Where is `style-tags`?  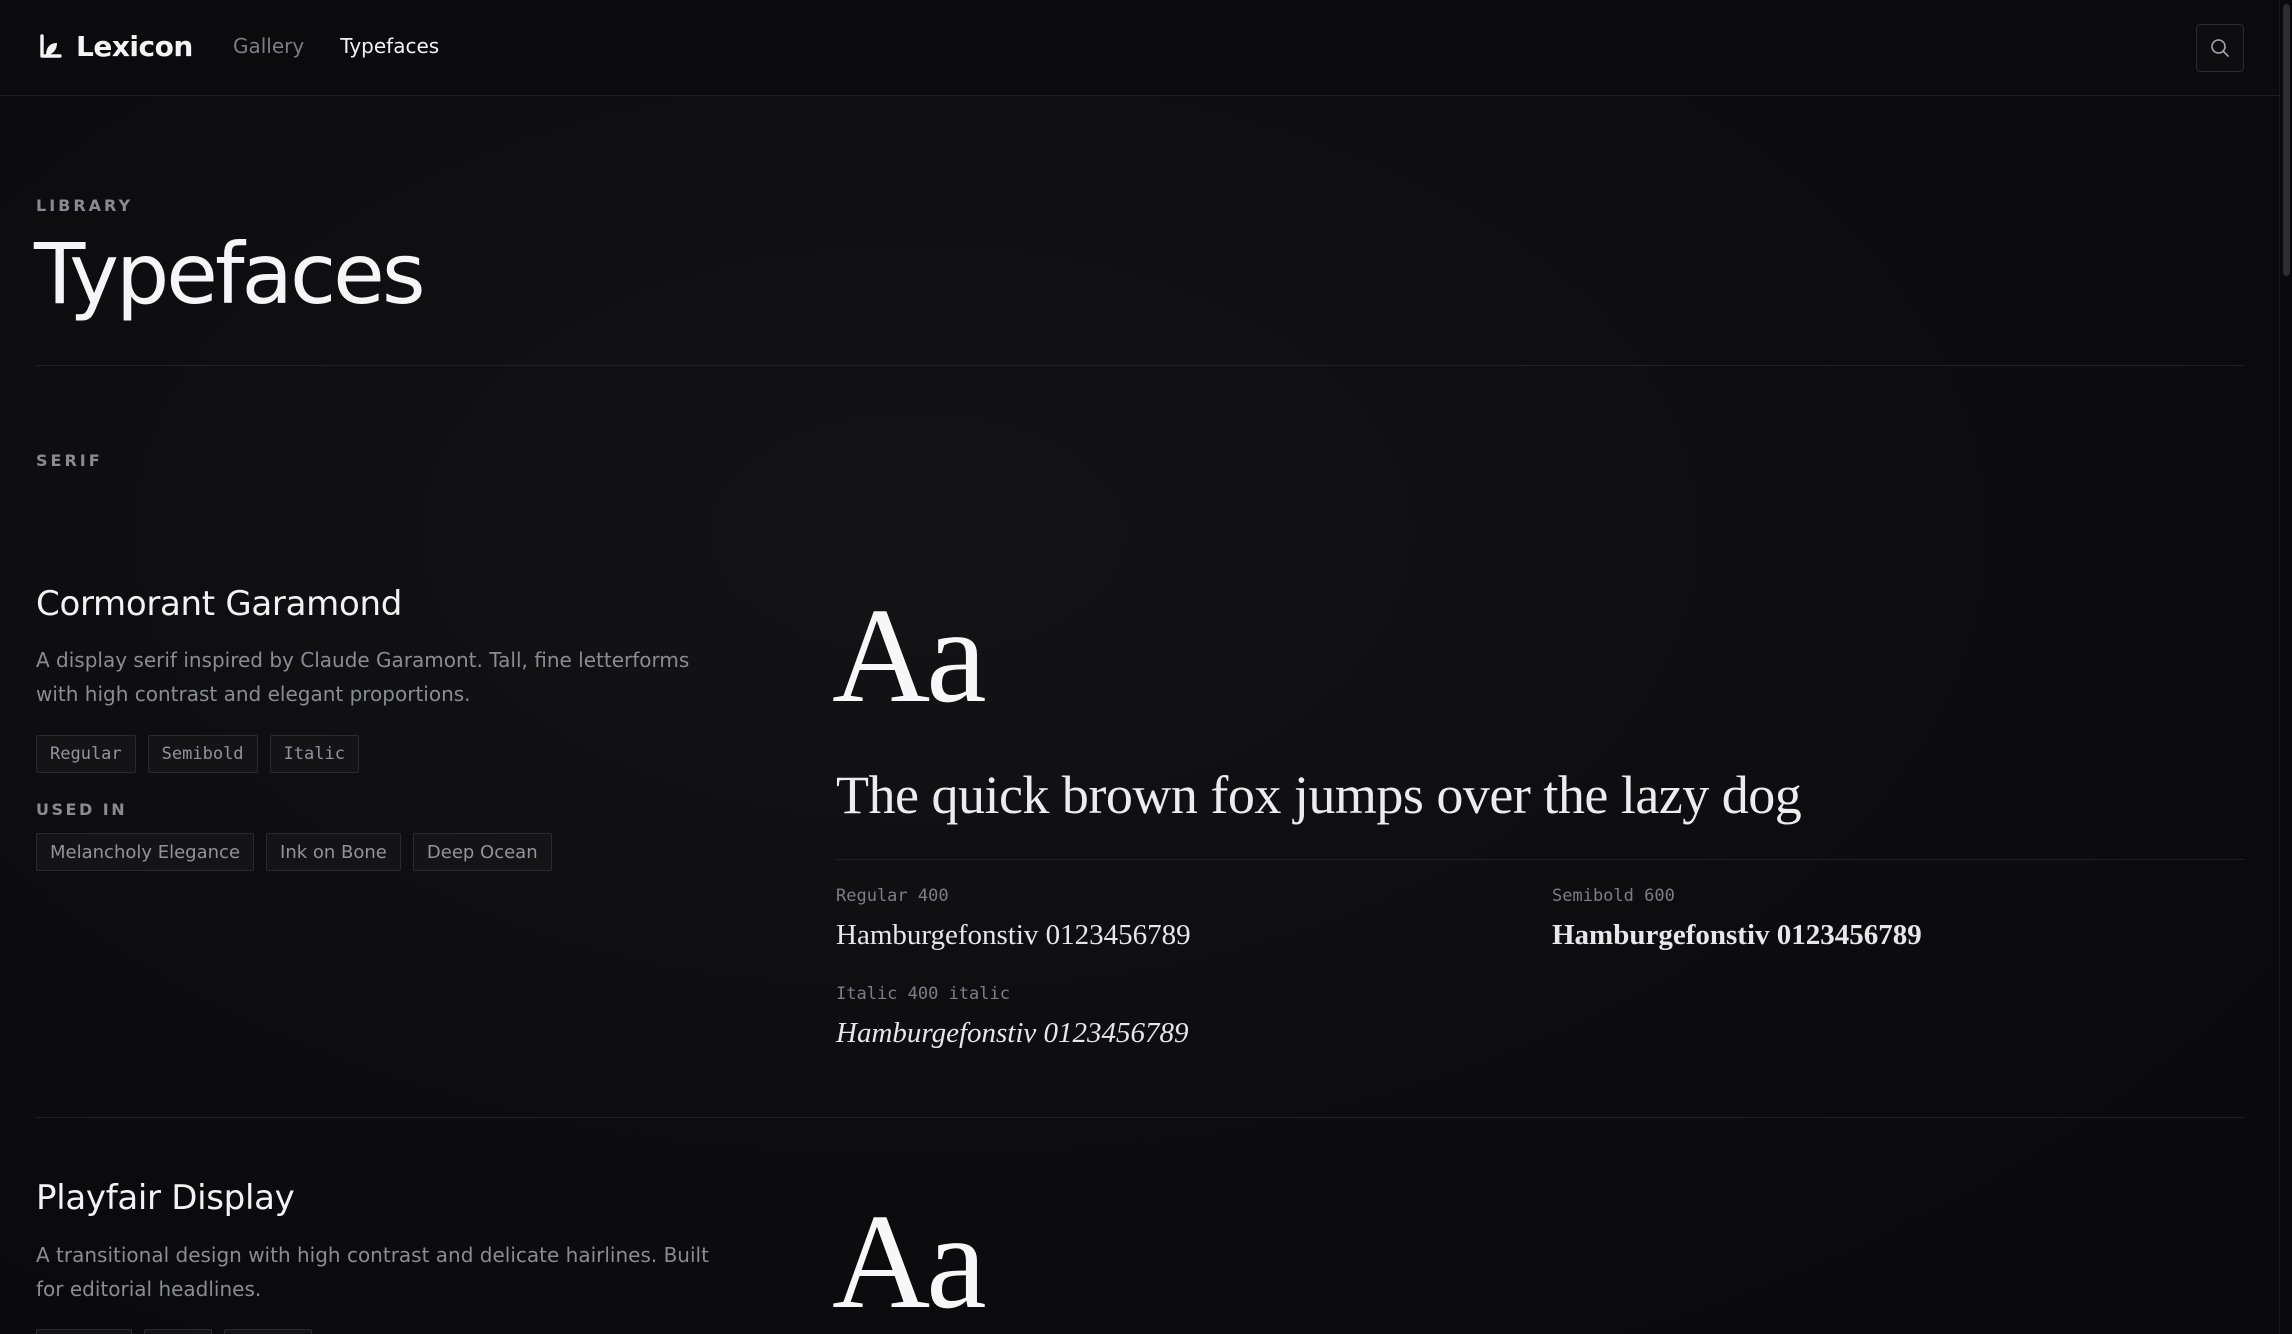 style-tags is located at coordinates (174, 1331).